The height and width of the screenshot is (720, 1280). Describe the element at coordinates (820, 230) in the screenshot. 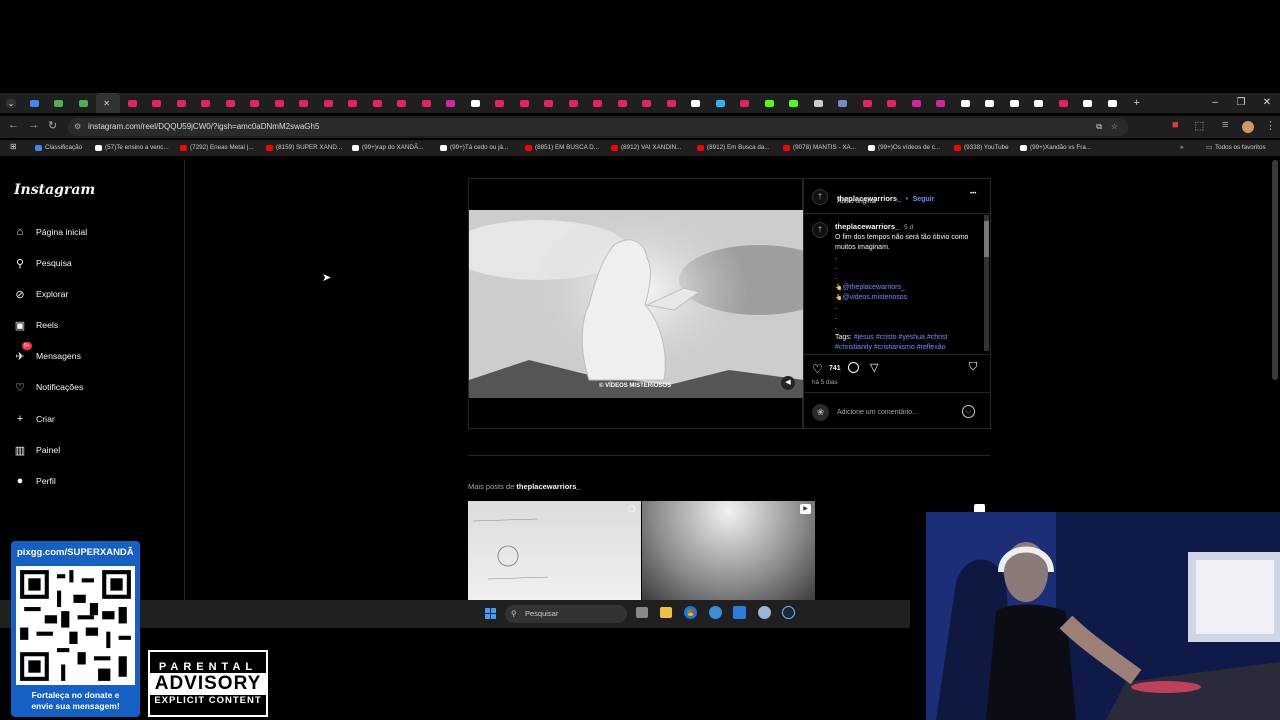

I see `caption-avatar: †` at that location.